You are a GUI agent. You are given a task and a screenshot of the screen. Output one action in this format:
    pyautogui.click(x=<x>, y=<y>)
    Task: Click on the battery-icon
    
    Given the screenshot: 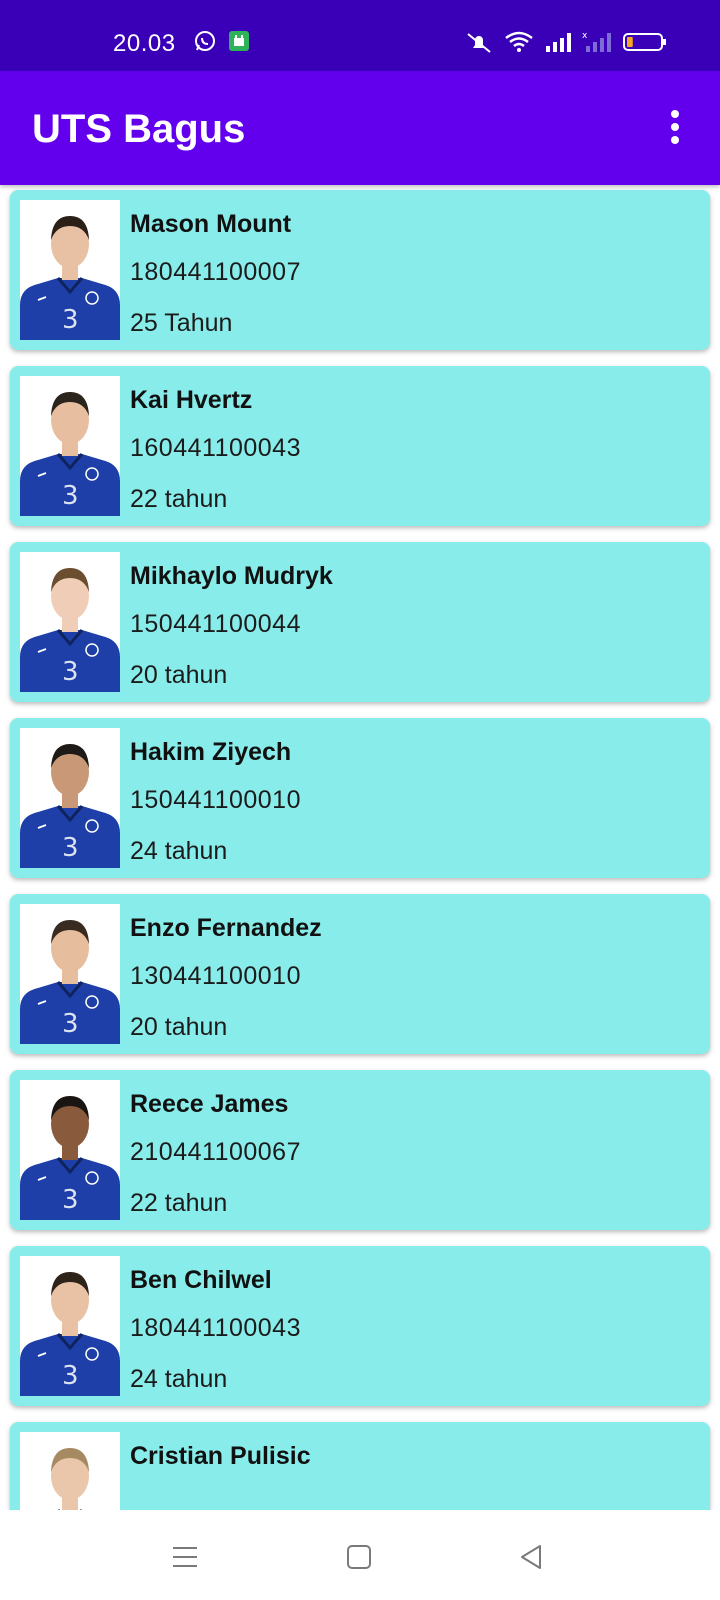 What is the action you would take?
    pyautogui.click(x=645, y=44)
    